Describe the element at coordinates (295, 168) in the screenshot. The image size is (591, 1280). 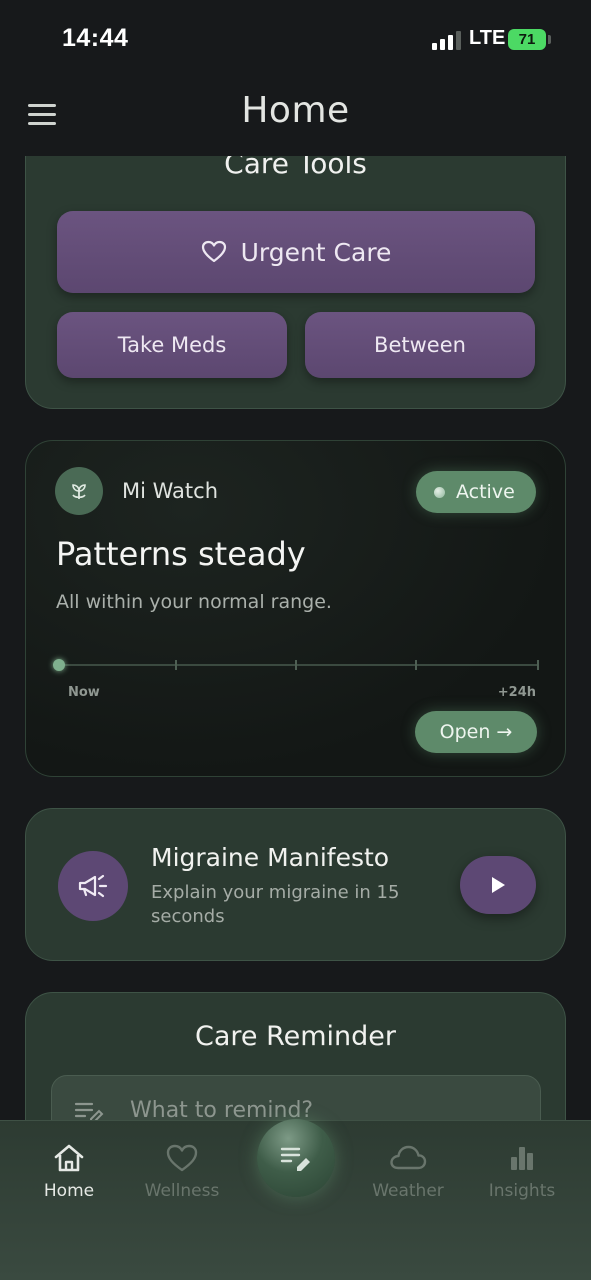
I see `care-tools-title: Care Tools` at that location.